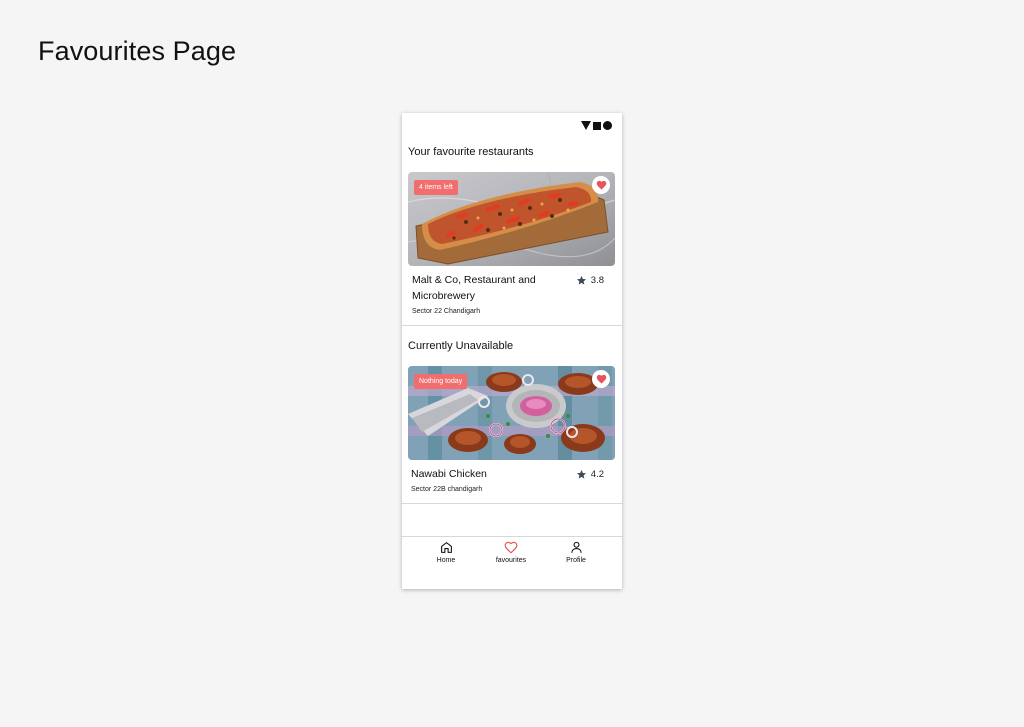 Image resolution: width=1024 pixels, height=727 pixels. I want to click on profile-icon, so click(576, 547).